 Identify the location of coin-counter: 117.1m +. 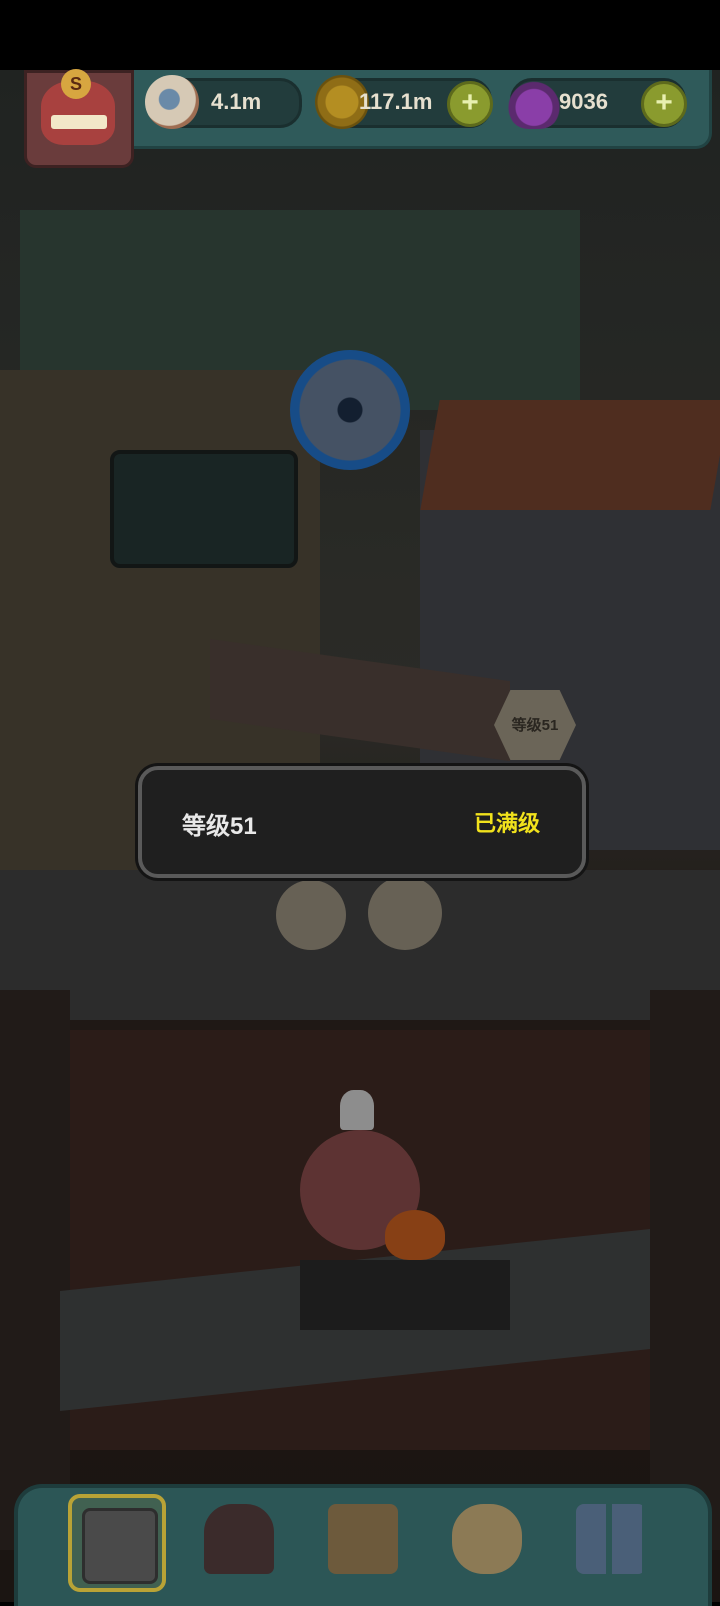
(404, 102).